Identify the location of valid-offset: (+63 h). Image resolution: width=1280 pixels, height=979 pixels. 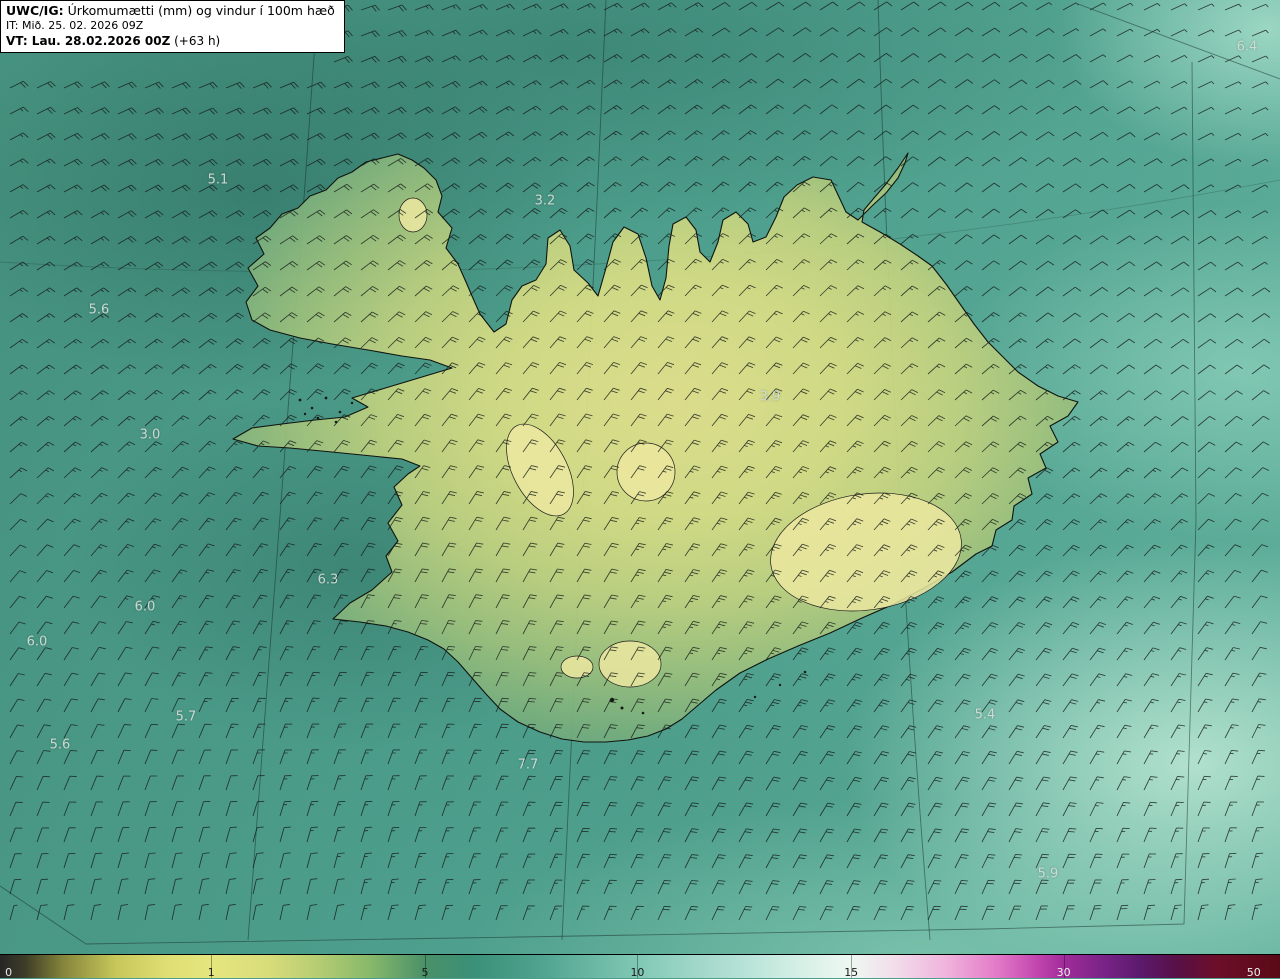
(195, 40).